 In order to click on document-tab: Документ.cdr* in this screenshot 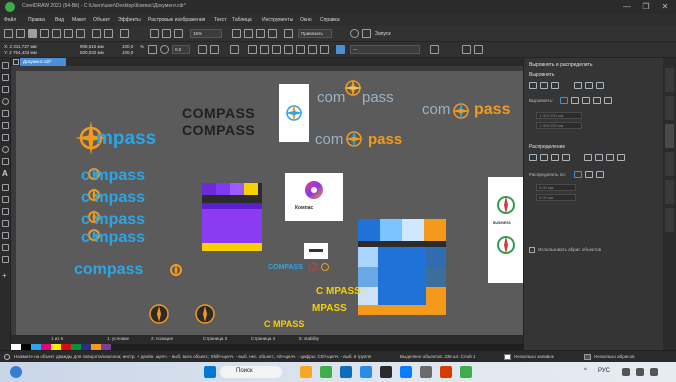, I will do `click(43, 62)`.